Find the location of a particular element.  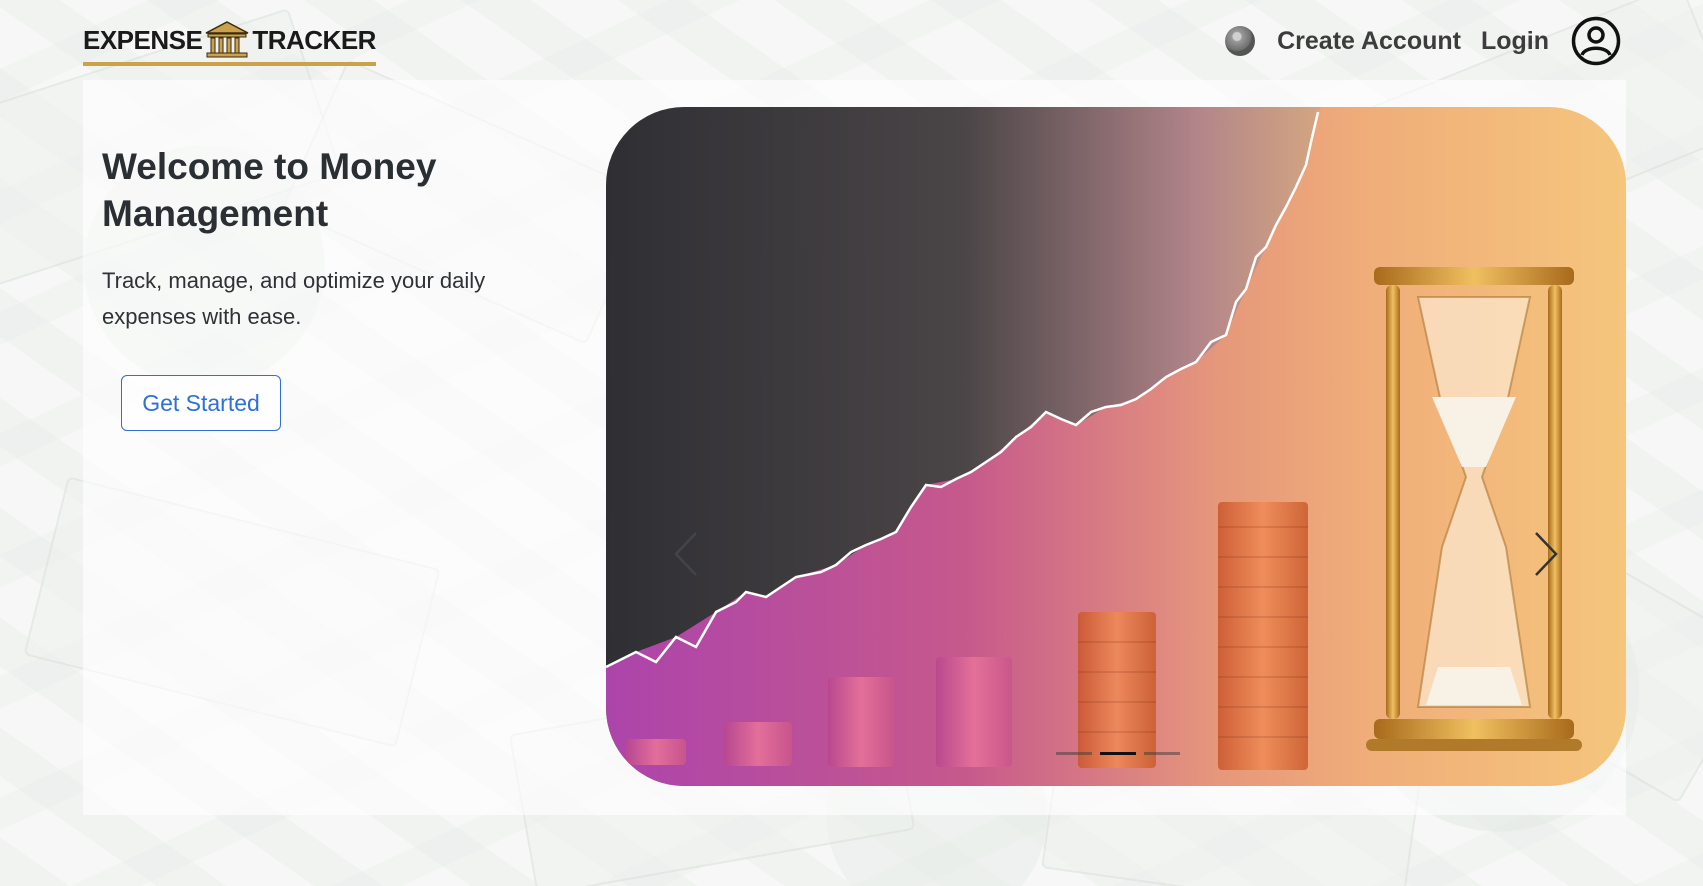

logo-left-word: EXPENSE is located at coordinates (143, 40).